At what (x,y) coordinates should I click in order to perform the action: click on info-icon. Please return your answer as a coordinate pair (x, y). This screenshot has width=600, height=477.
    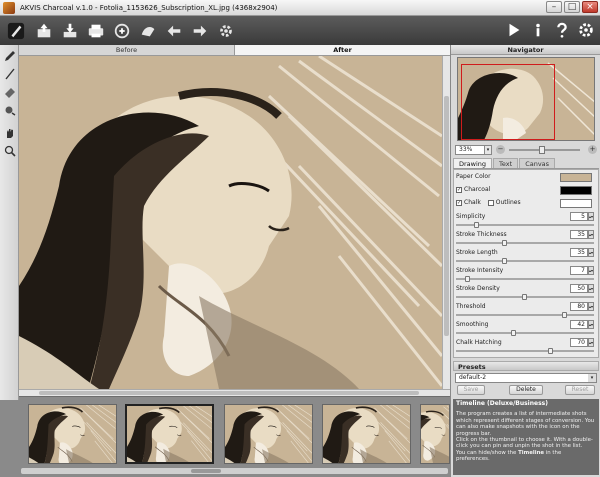
    Looking at the image, I should click on (538, 30).